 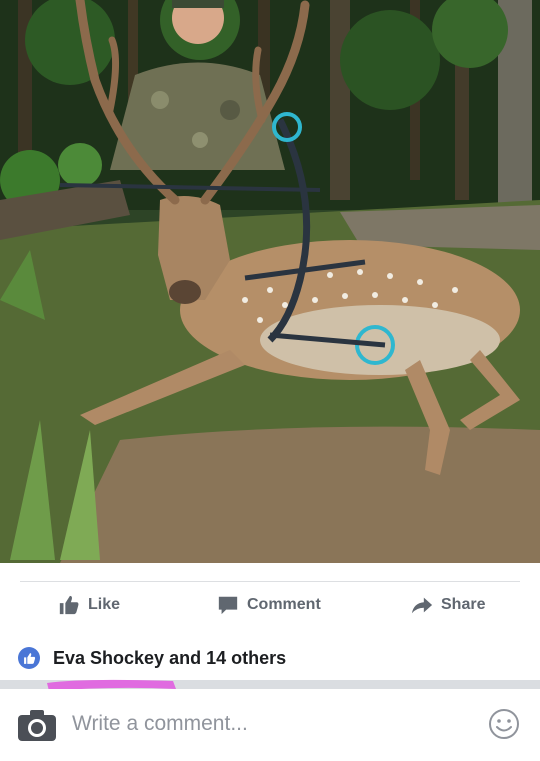 What do you see at coordinates (228, 605) in the screenshot?
I see `speech-bubble-icon` at bounding box center [228, 605].